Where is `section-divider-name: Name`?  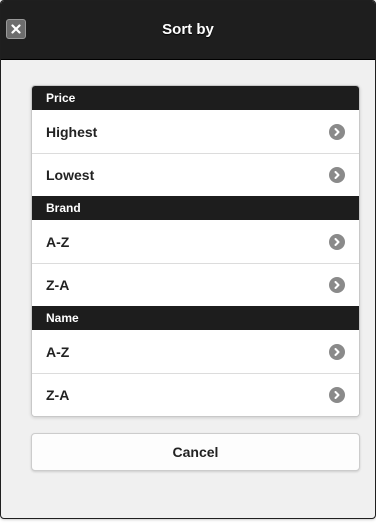 section-divider-name: Name is located at coordinates (195, 318).